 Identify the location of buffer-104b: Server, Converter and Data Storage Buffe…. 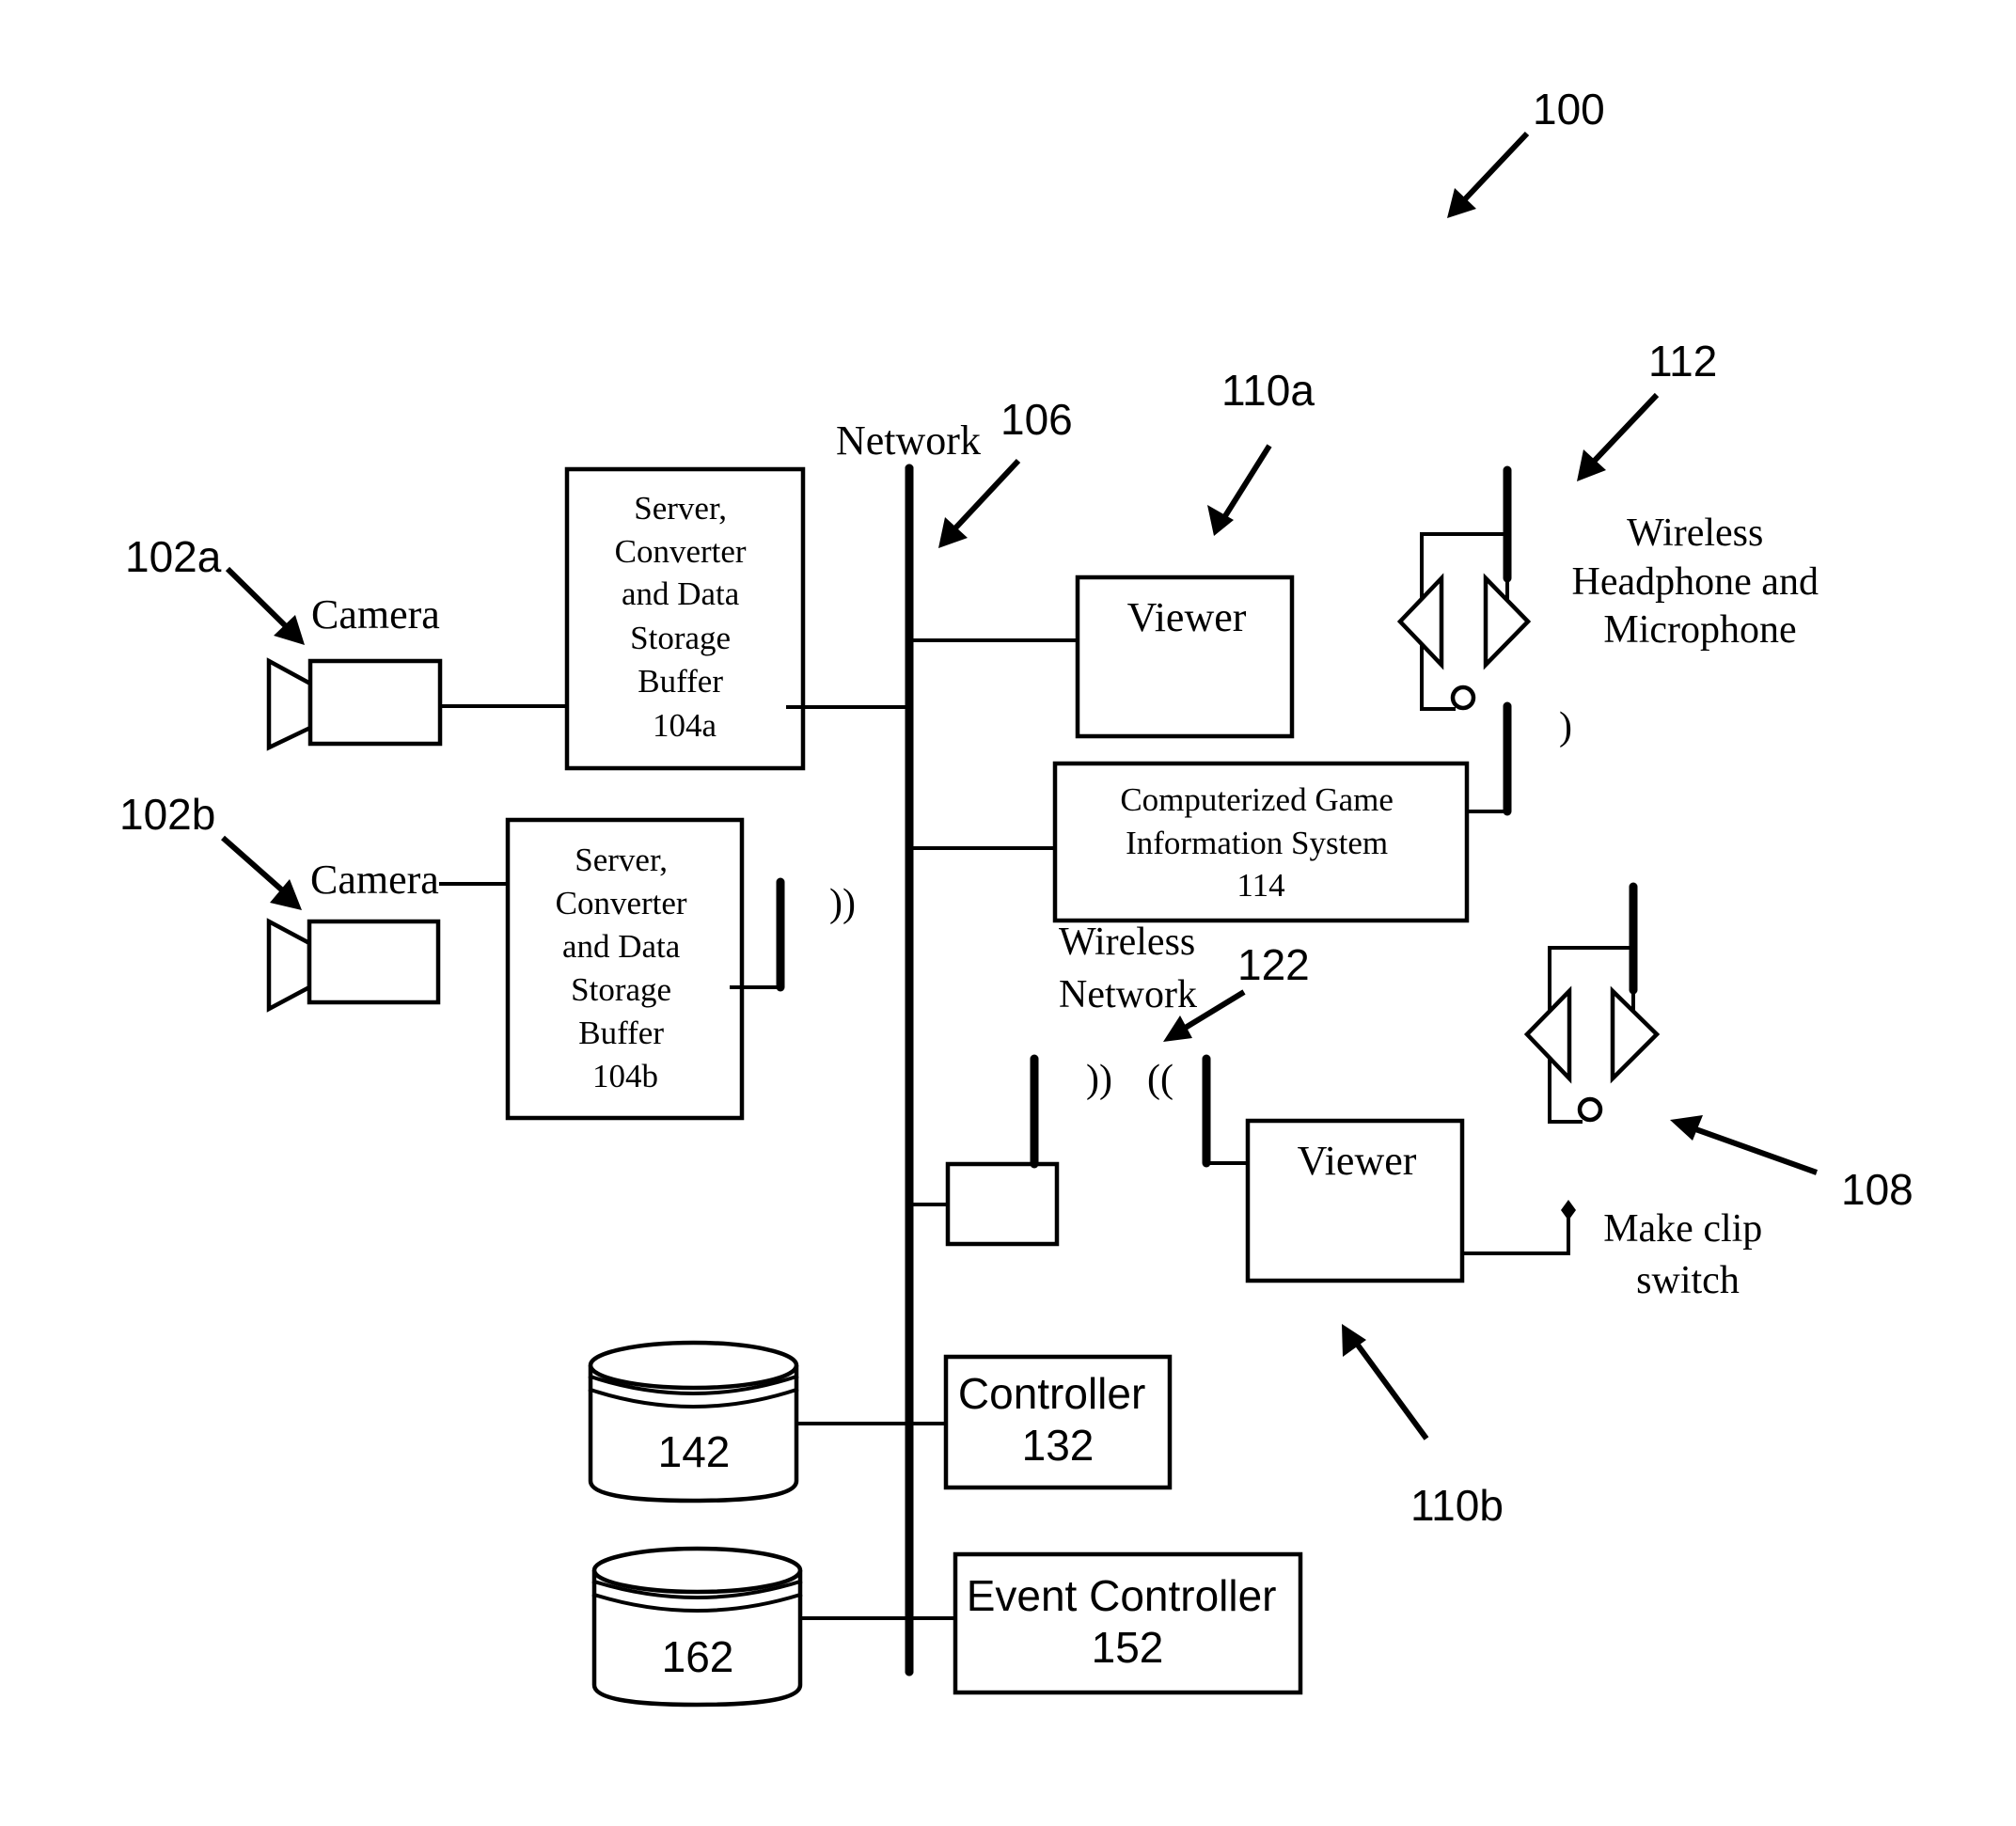
(680, 969).